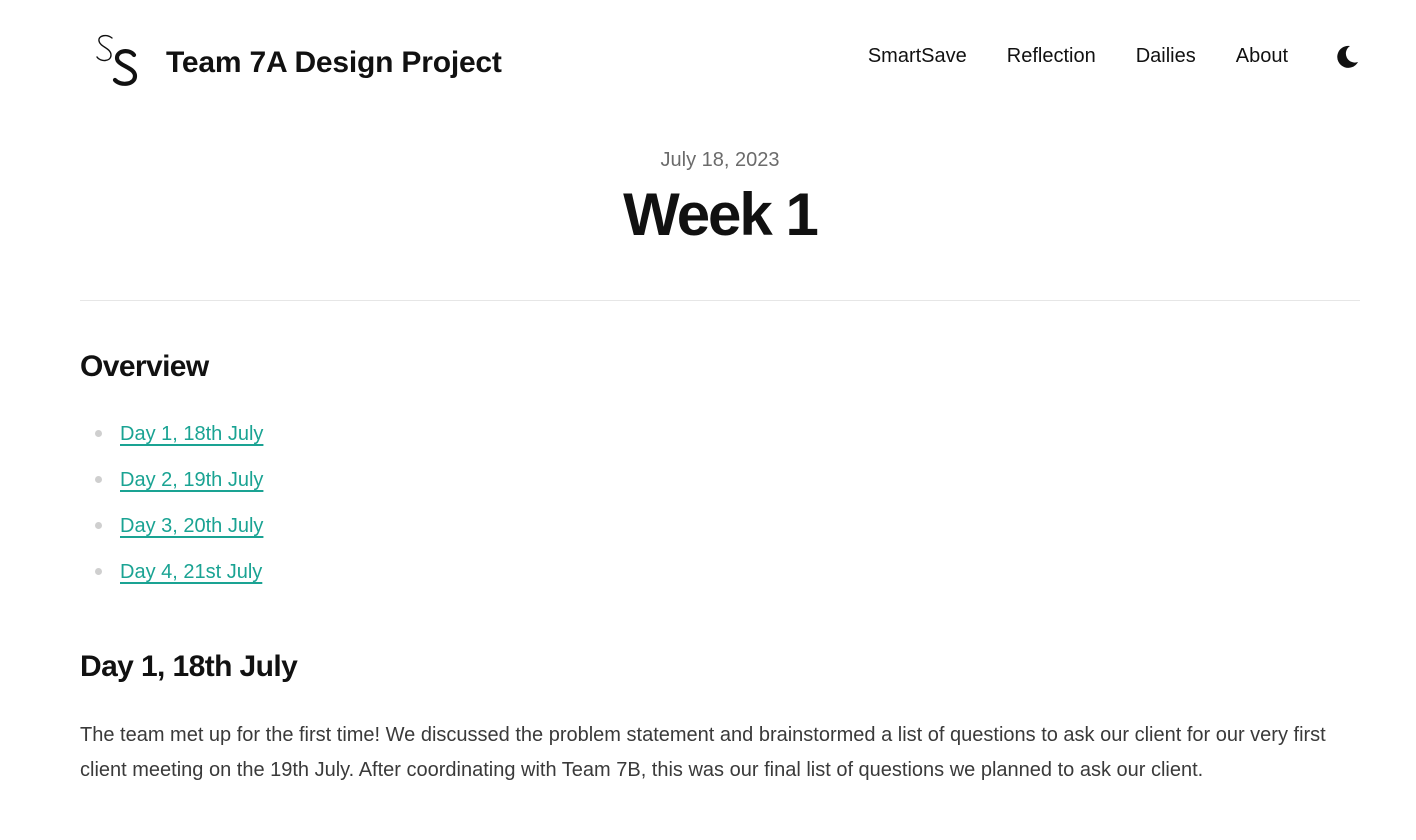 This screenshot has height=840, width=1416. Describe the element at coordinates (144, 366) in the screenshot. I see `overview-heading: Overview` at that location.